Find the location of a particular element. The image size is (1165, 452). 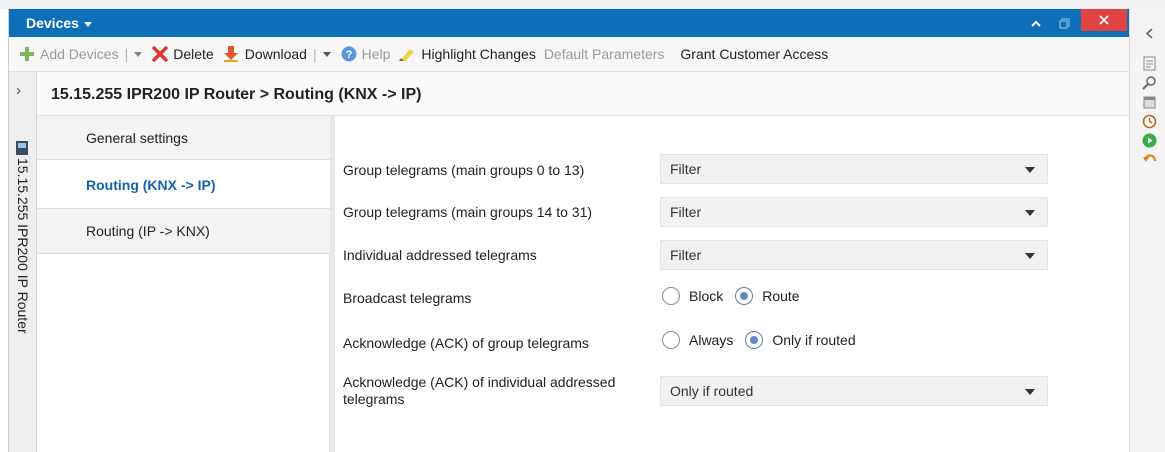

restore-button is located at coordinates (1064, 23).